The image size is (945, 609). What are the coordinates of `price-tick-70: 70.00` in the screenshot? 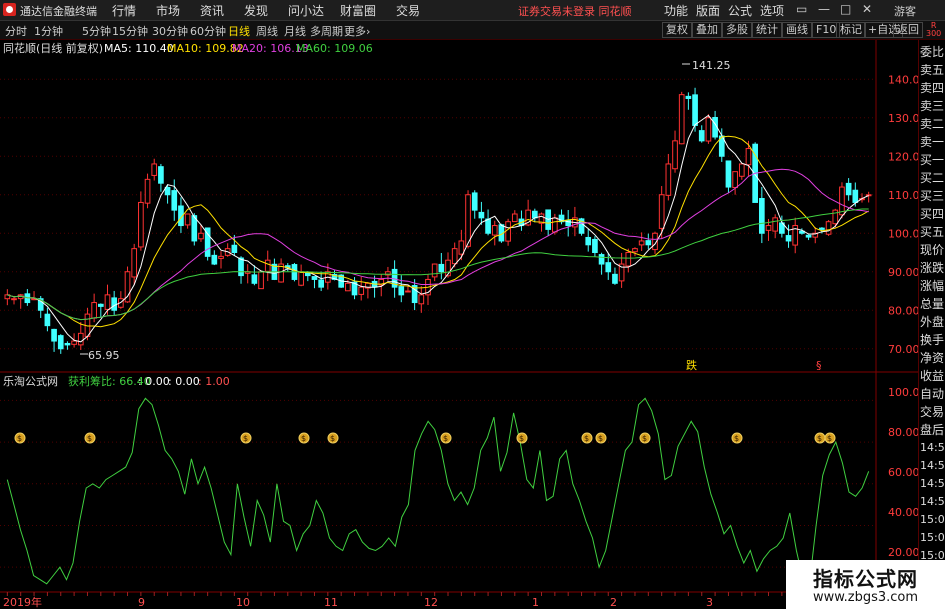 It's located at (903, 349).